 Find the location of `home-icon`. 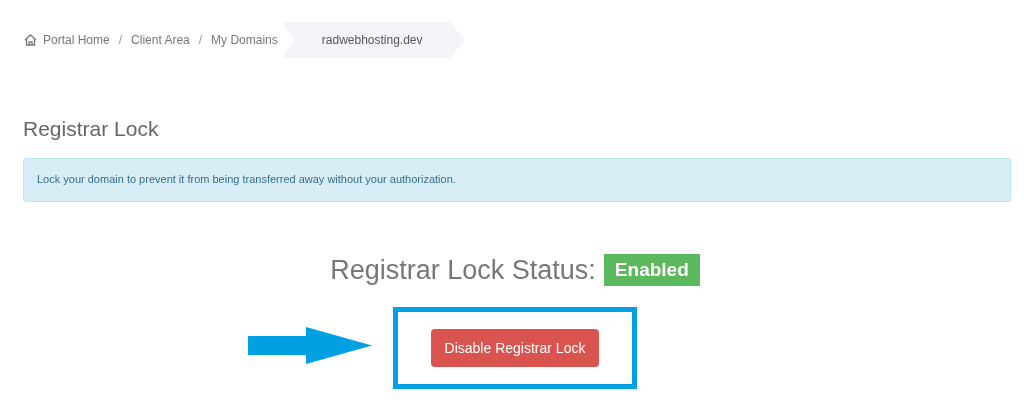

home-icon is located at coordinates (30, 40).